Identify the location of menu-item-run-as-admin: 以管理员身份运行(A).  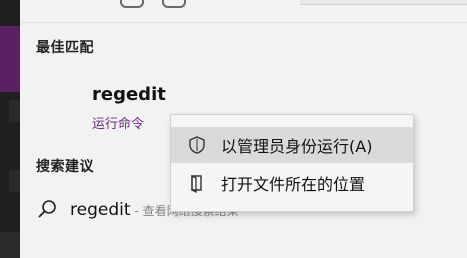
(292, 145).